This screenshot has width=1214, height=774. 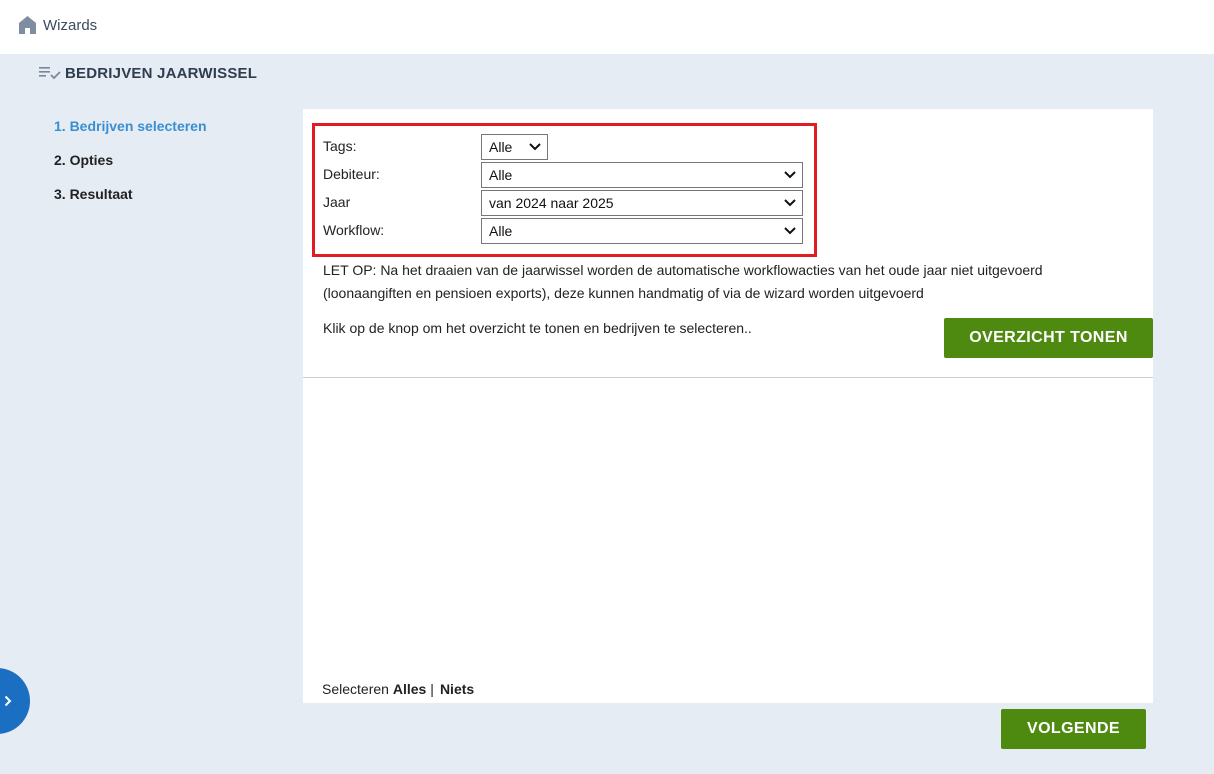 What do you see at coordinates (728, 377) in the screenshot?
I see `divider` at bounding box center [728, 377].